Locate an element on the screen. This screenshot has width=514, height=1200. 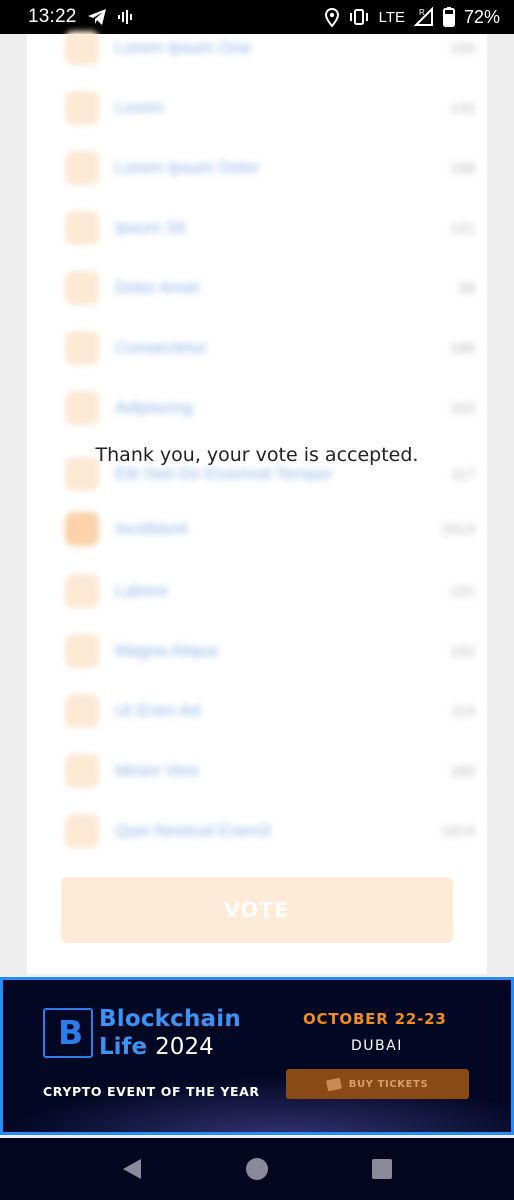
svg-text: R is located at coordinates (422, 12).